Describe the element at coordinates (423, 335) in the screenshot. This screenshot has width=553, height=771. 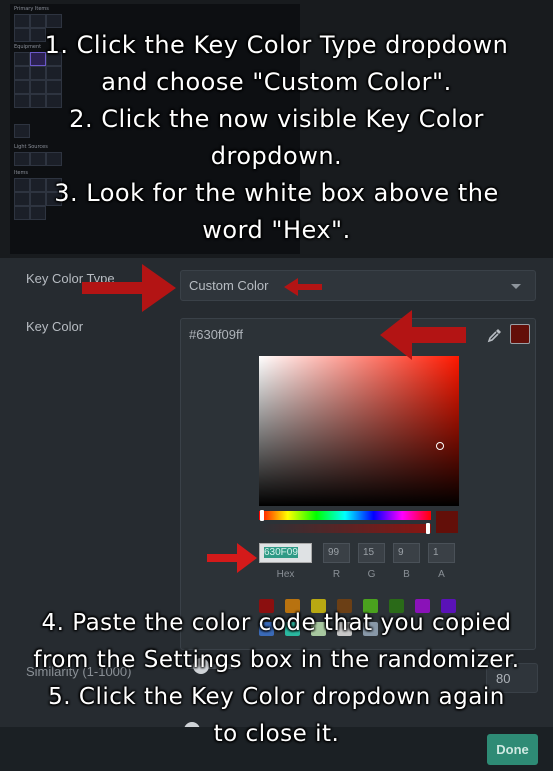
I see `arrow-to-key-color-dropdown-icon` at that location.